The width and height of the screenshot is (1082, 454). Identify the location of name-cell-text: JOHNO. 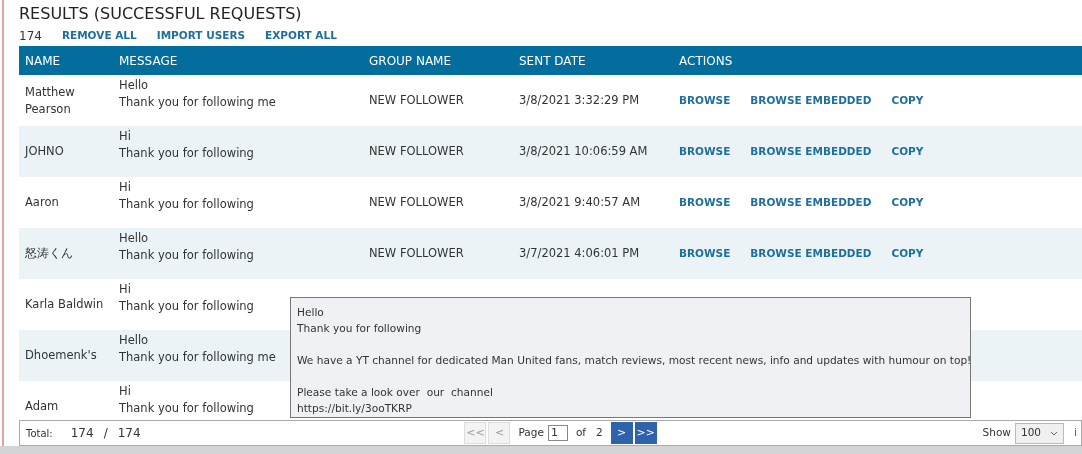
(45, 151).